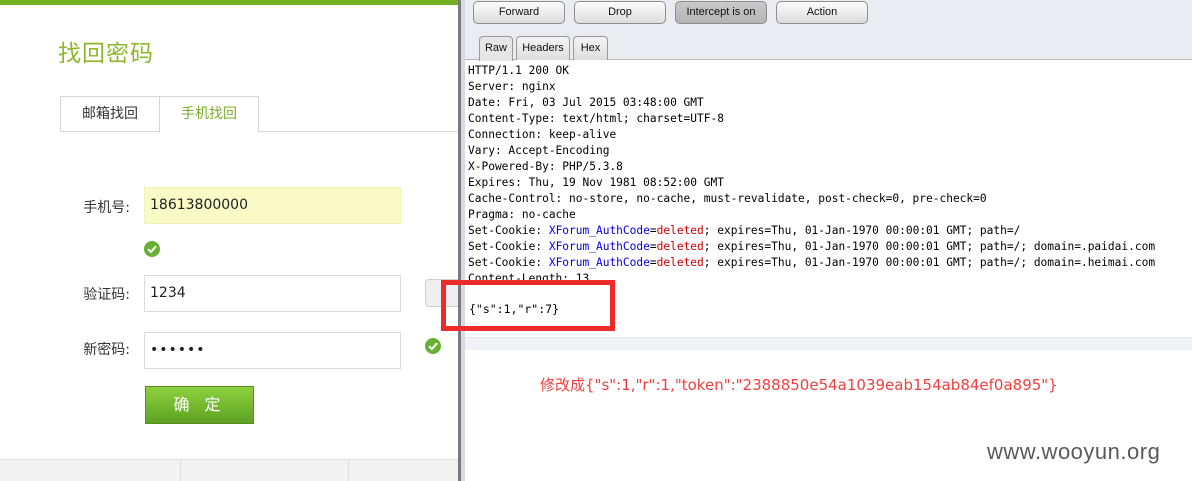 This screenshot has width=1192, height=481. I want to click on drop-button: Drop, so click(620, 12).